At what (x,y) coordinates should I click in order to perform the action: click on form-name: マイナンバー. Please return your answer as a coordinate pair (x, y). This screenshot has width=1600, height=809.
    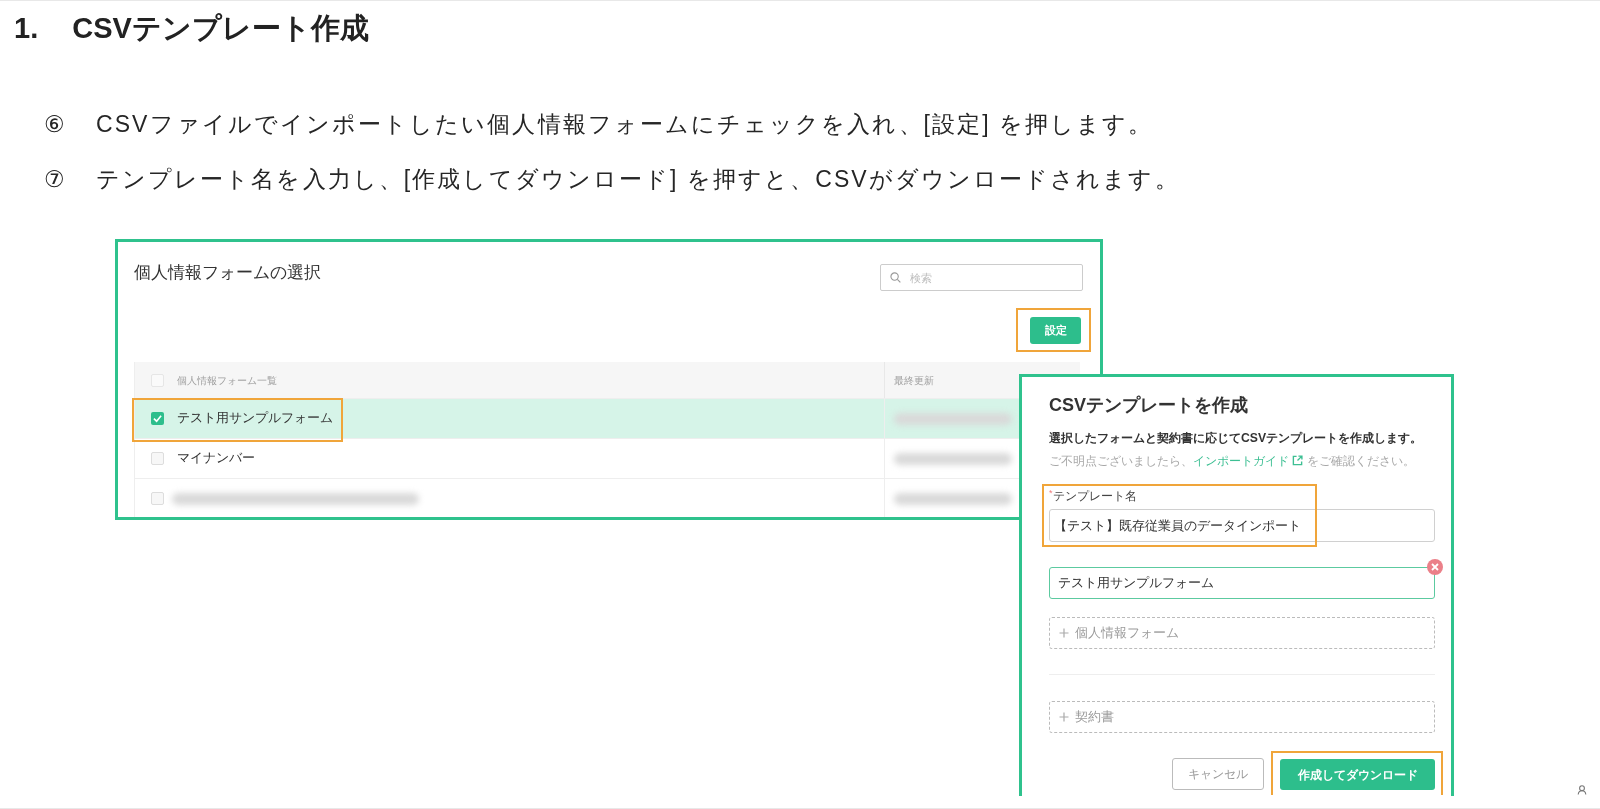
    Looking at the image, I should click on (216, 459).